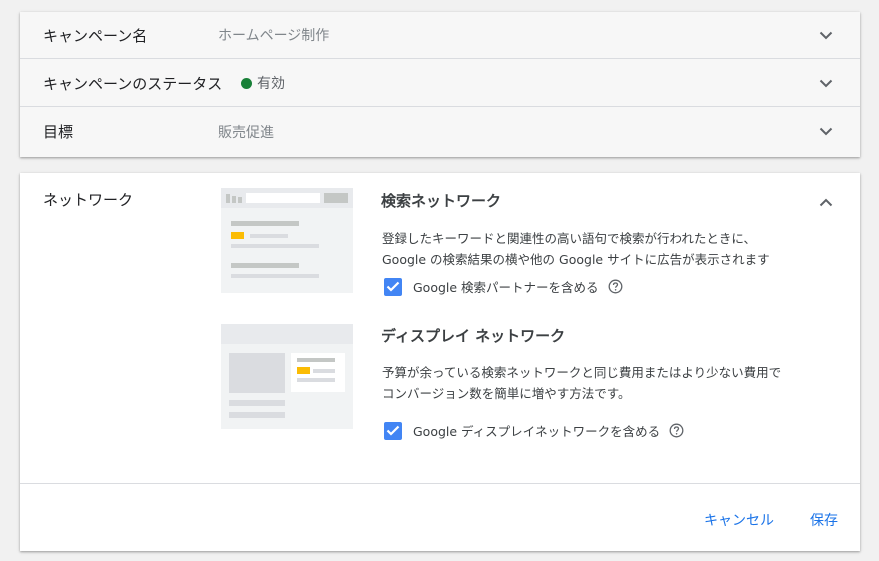 The height and width of the screenshot is (561, 879). What do you see at coordinates (473, 336) in the screenshot?
I see `display-network-title: ディスプレイ ネットワーク` at bounding box center [473, 336].